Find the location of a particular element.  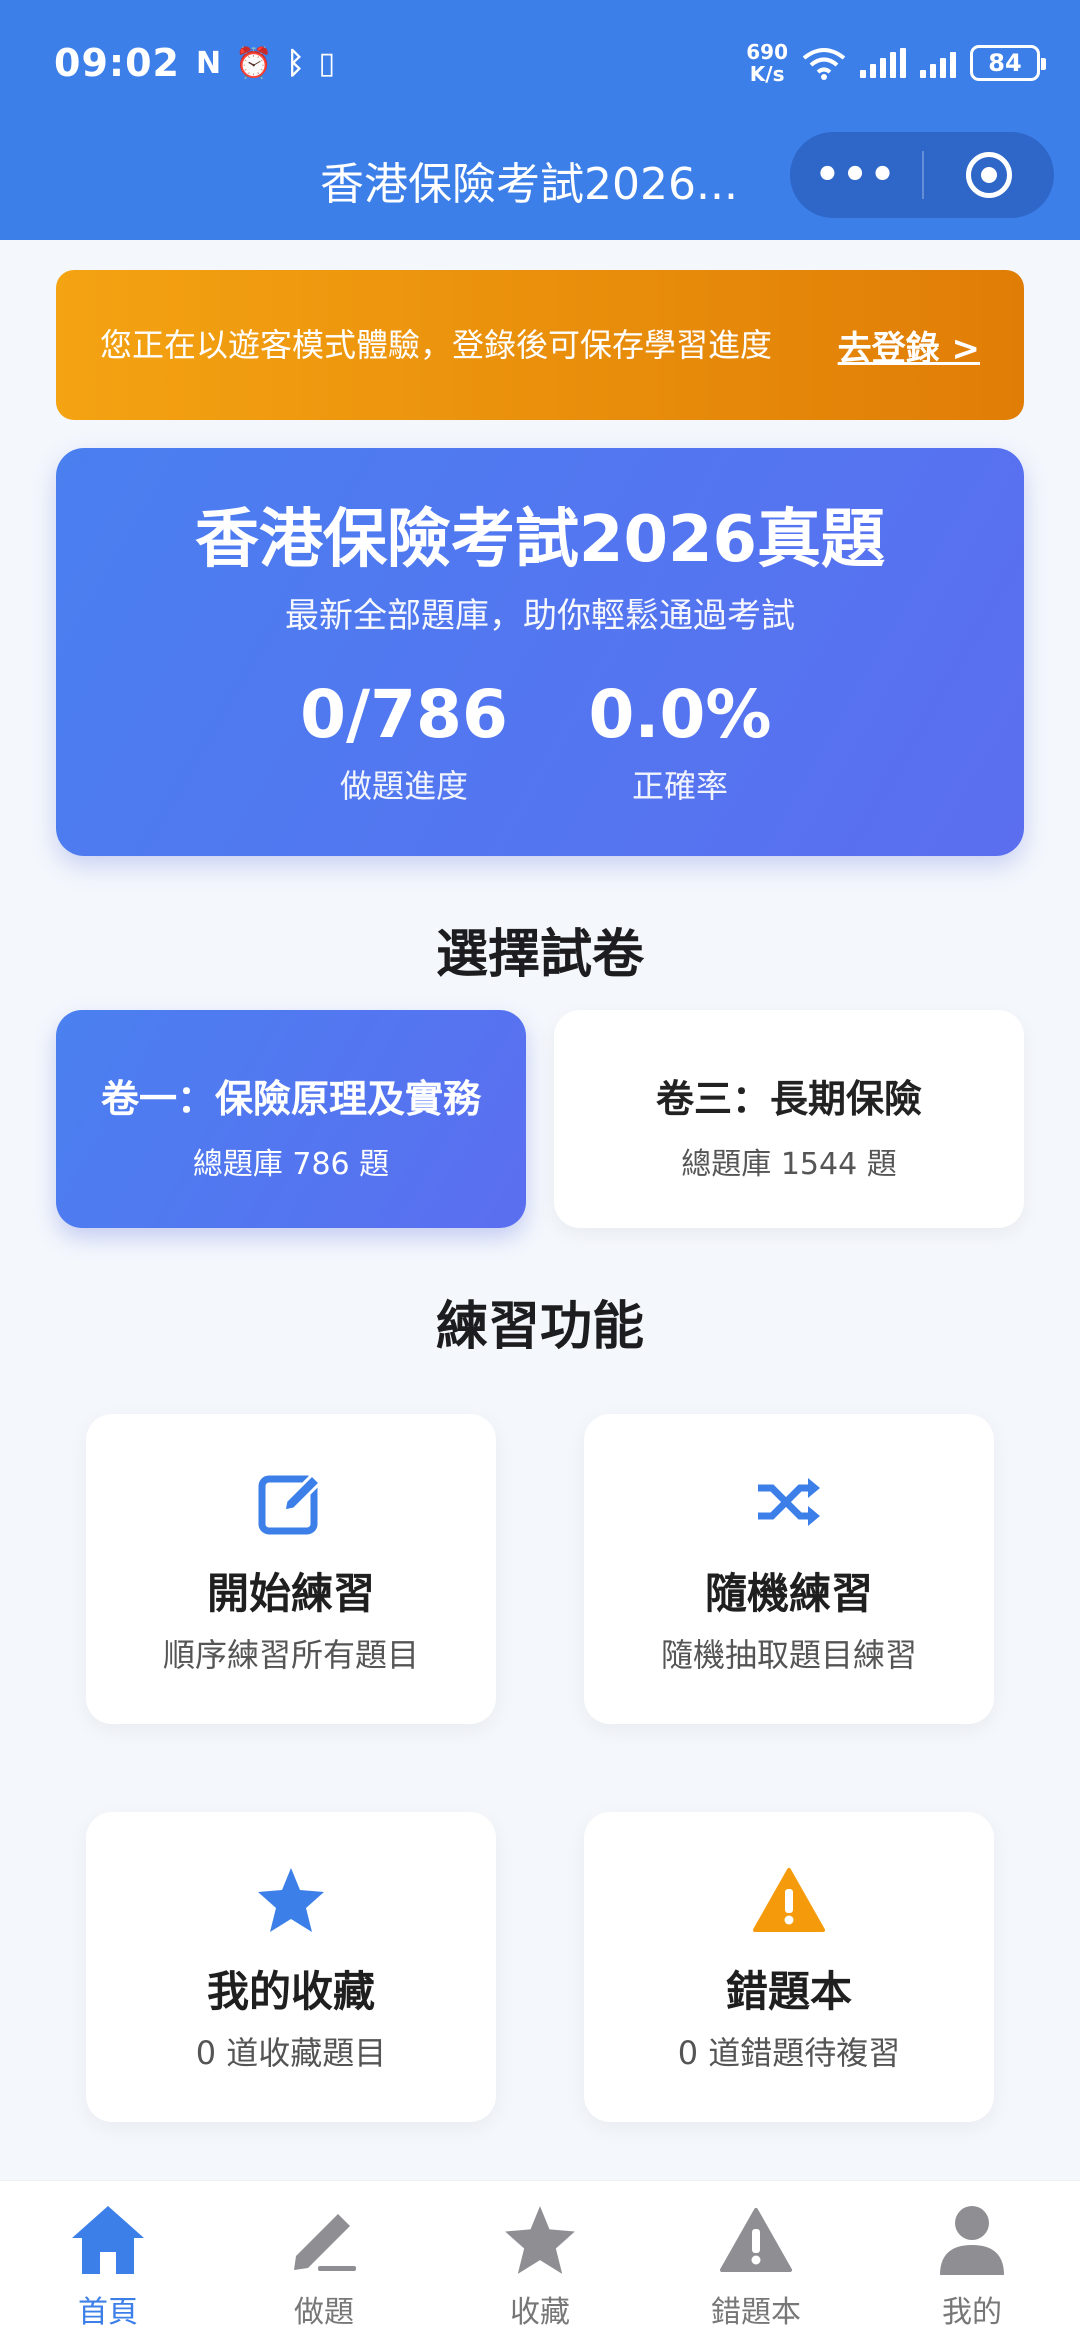

card-subtitle: 隨機抽取題目練習 is located at coordinates (788, 1655).